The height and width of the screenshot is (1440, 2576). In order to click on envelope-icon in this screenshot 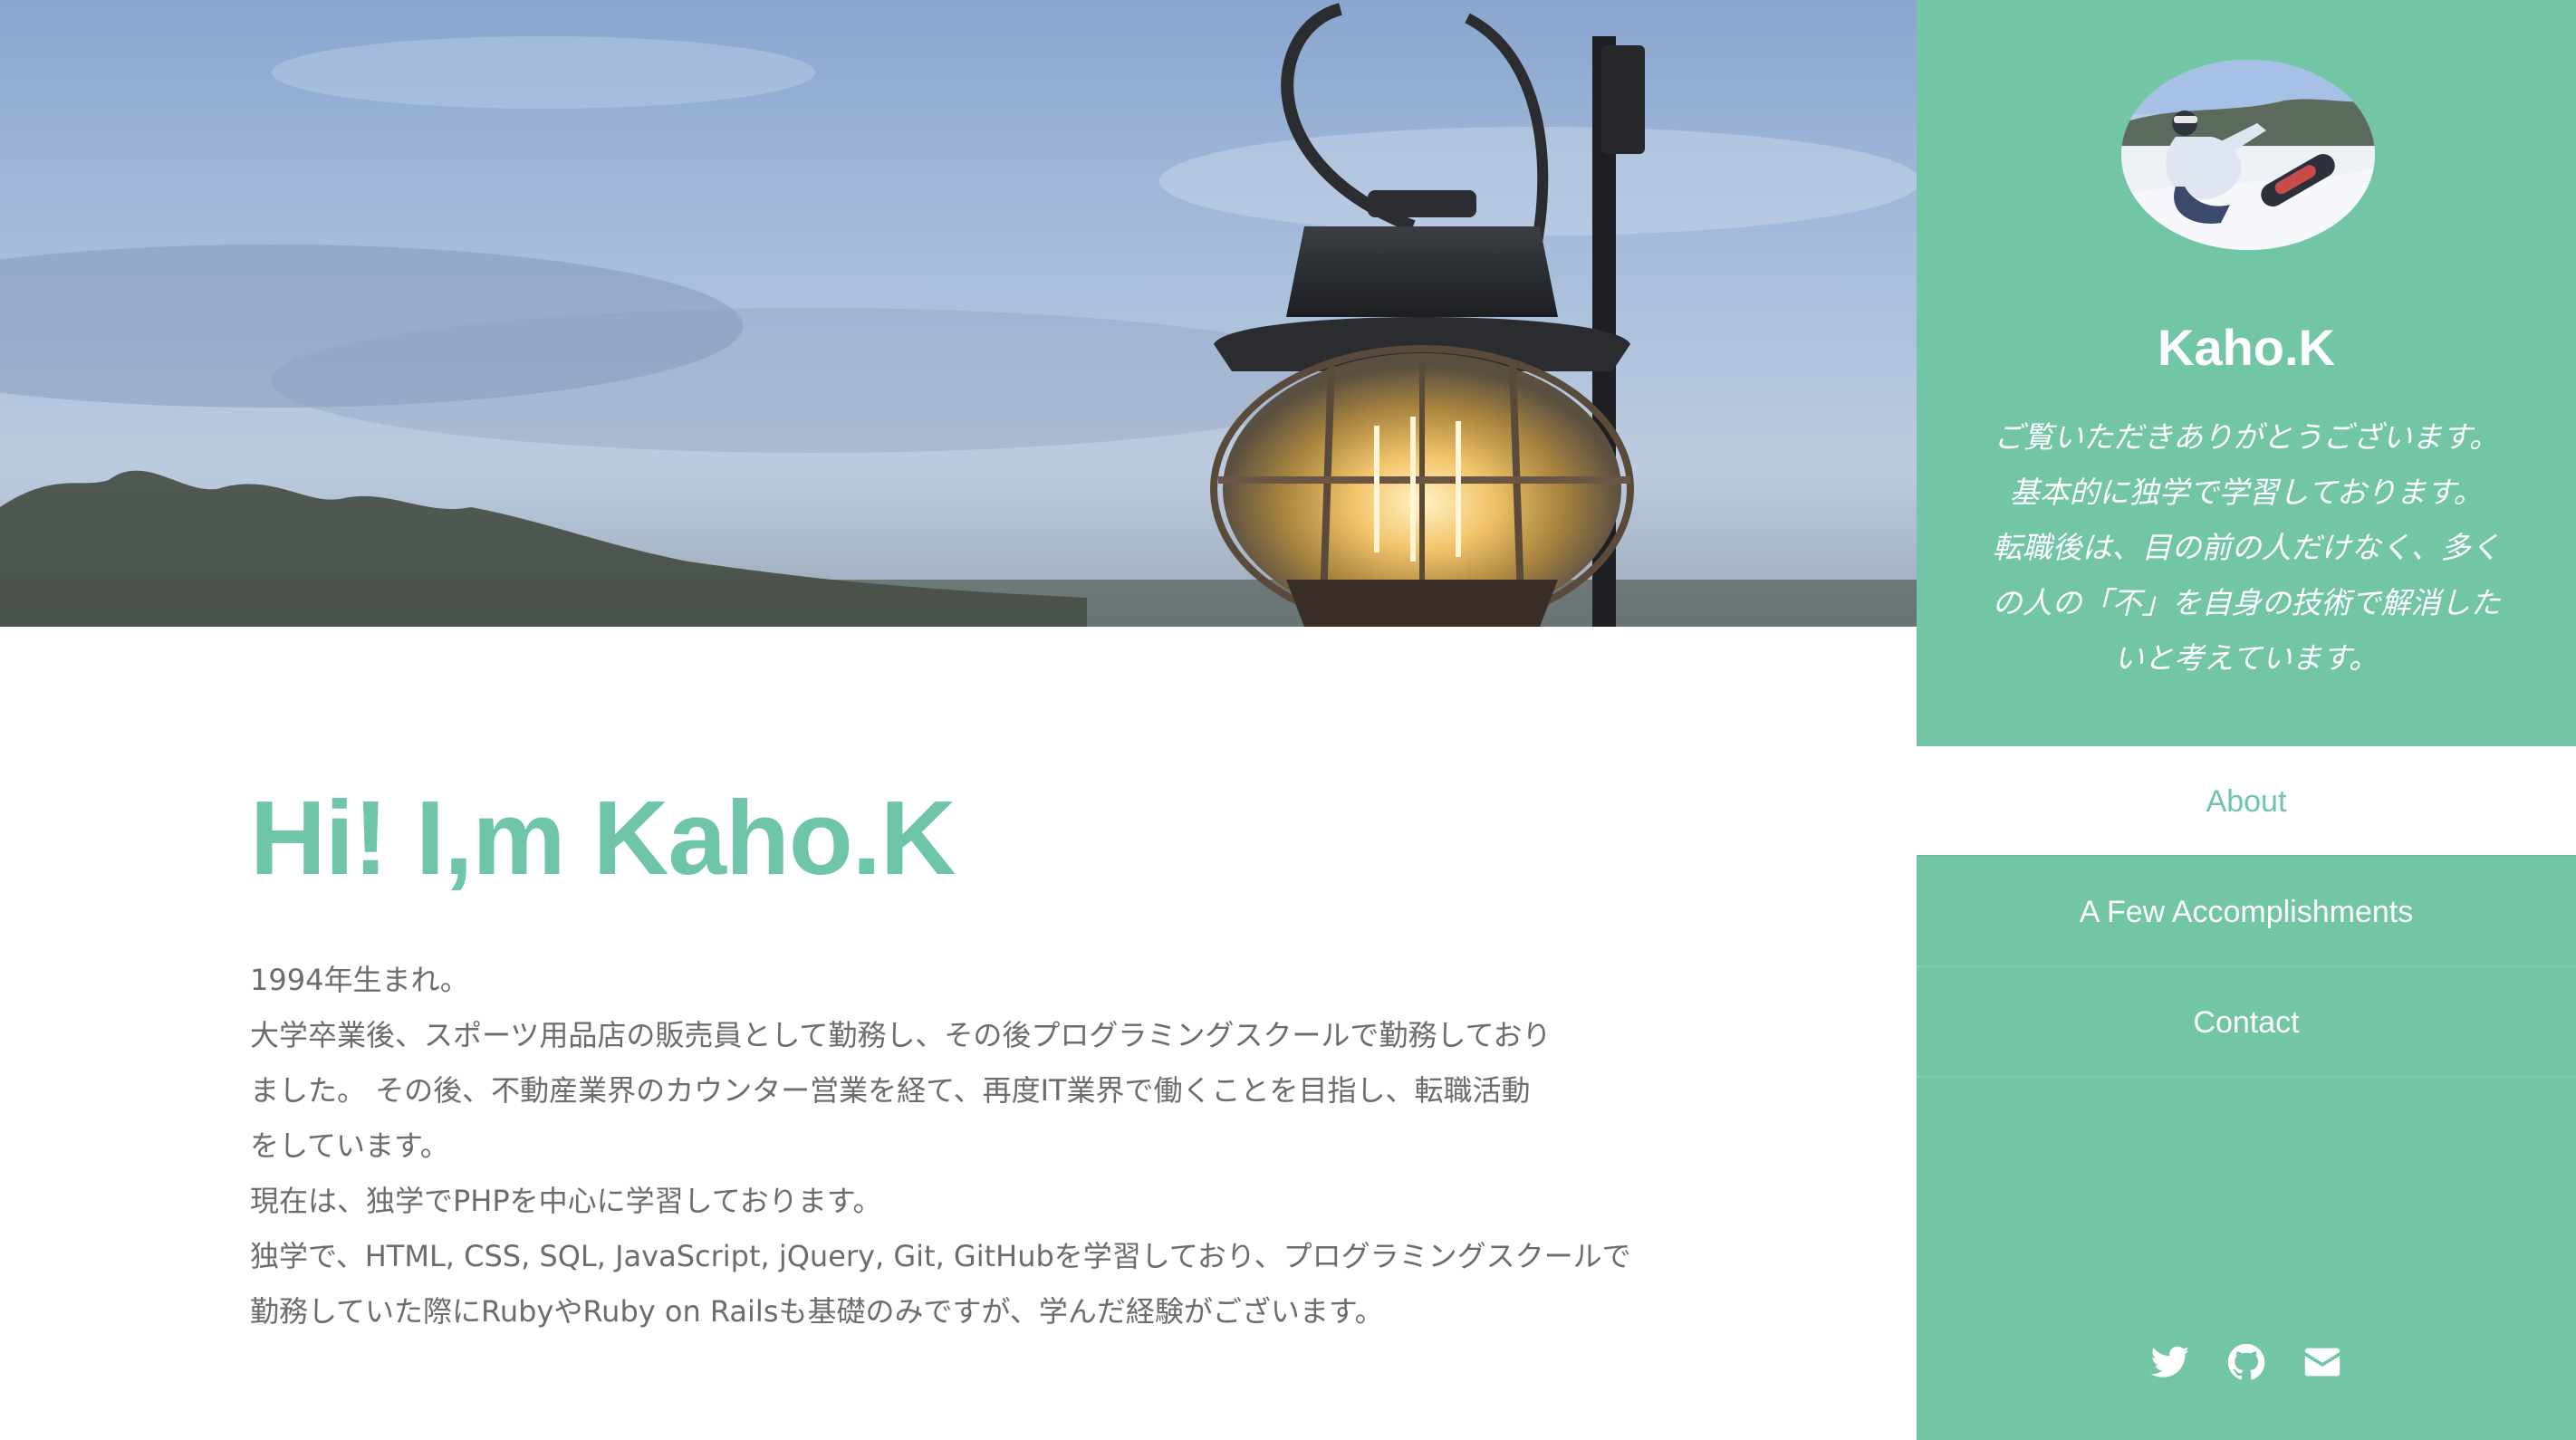, I will do `click(2322, 1362)`.